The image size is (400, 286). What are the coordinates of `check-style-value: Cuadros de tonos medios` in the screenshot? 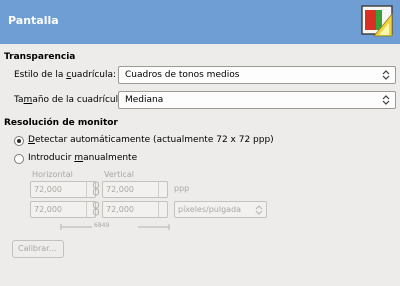 It's located at (182, 75).